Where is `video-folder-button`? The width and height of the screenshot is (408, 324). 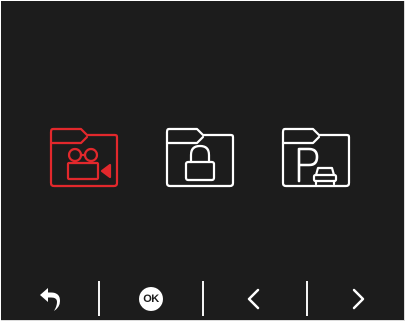 video-folder-button is located at coordinates (84, 157).